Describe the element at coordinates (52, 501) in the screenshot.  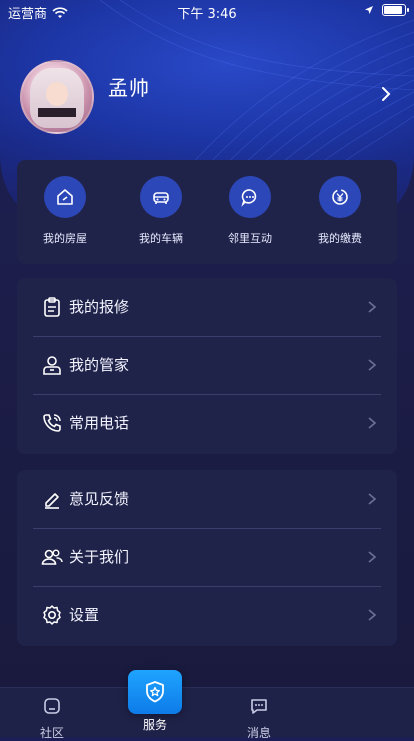
I see `edit-icon` at that location.